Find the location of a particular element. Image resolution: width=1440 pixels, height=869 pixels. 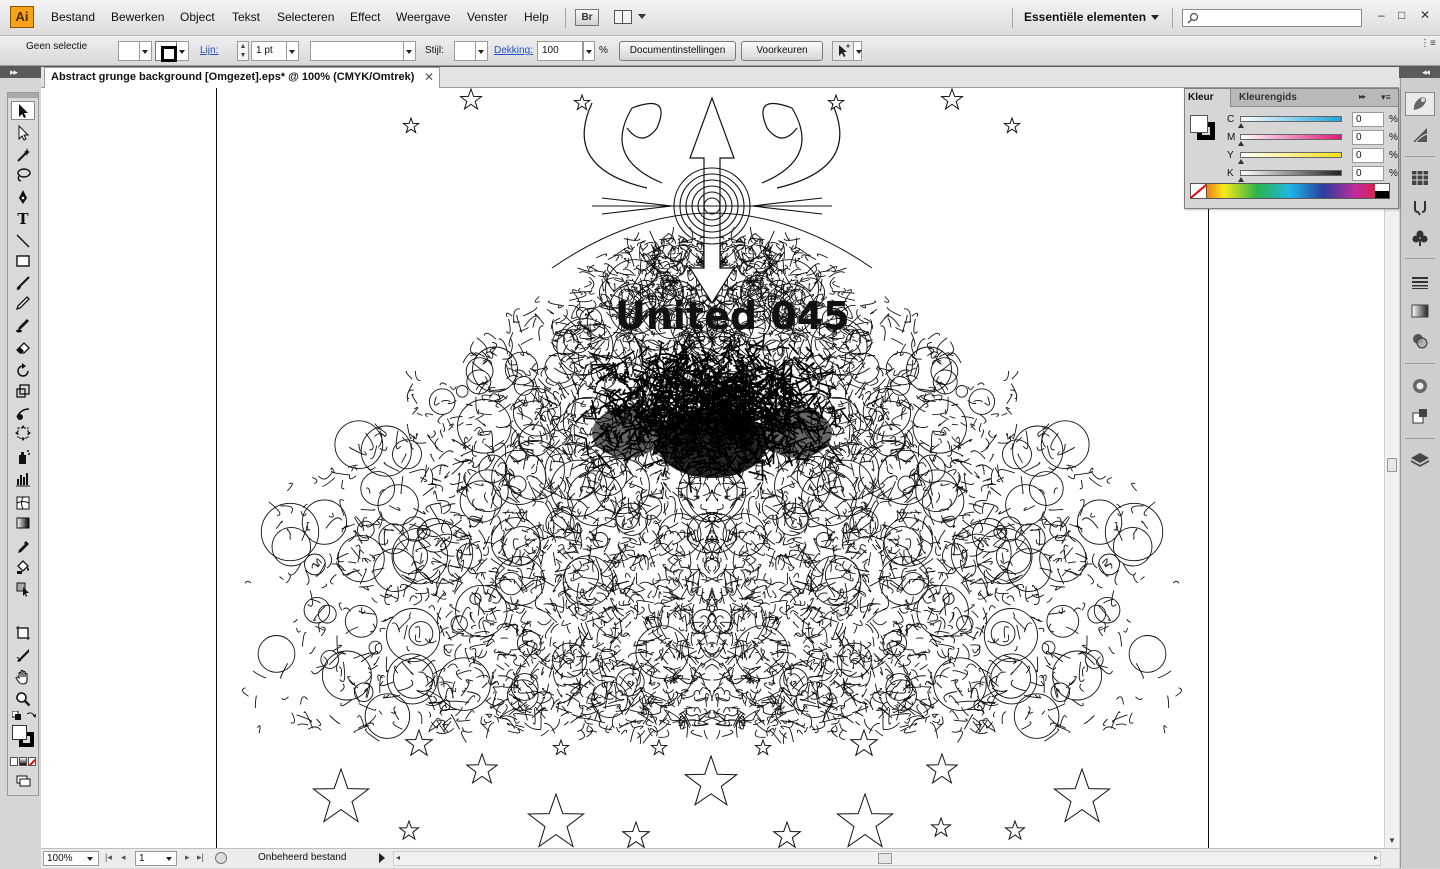

symbols-icon is located at coordinates (1420, 238).